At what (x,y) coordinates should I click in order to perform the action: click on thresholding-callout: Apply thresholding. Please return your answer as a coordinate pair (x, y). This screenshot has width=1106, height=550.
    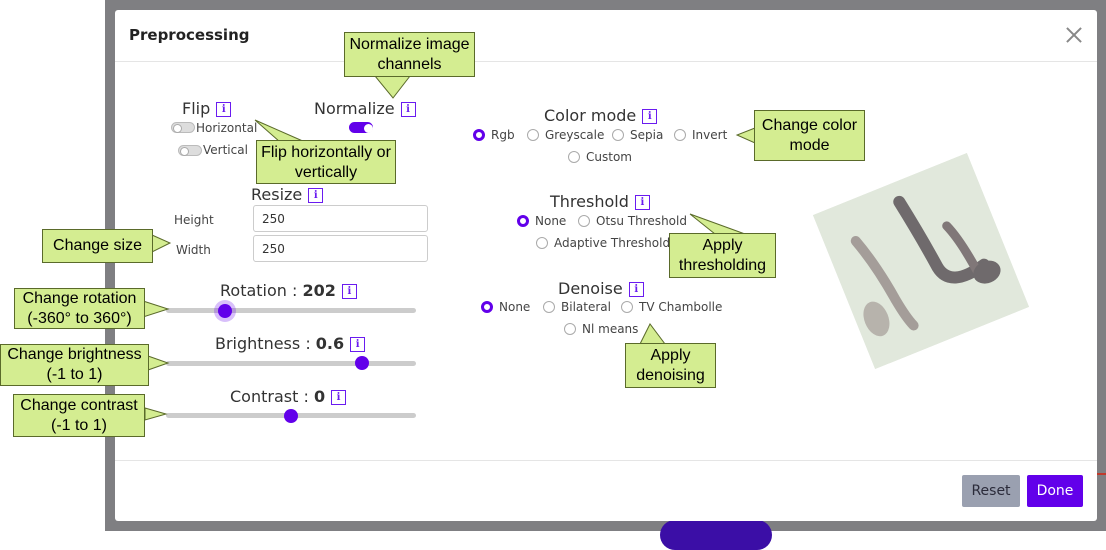
    Looking at the image, I should click on (722, 255).